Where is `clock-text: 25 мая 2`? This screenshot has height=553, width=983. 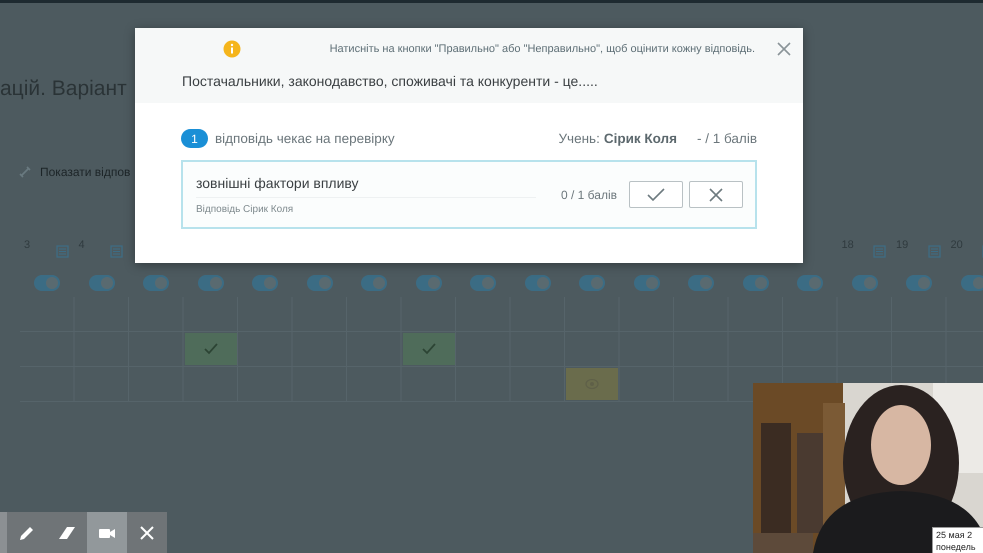
clock-text: 25 мая 2 is located at coordinates (955, 535).